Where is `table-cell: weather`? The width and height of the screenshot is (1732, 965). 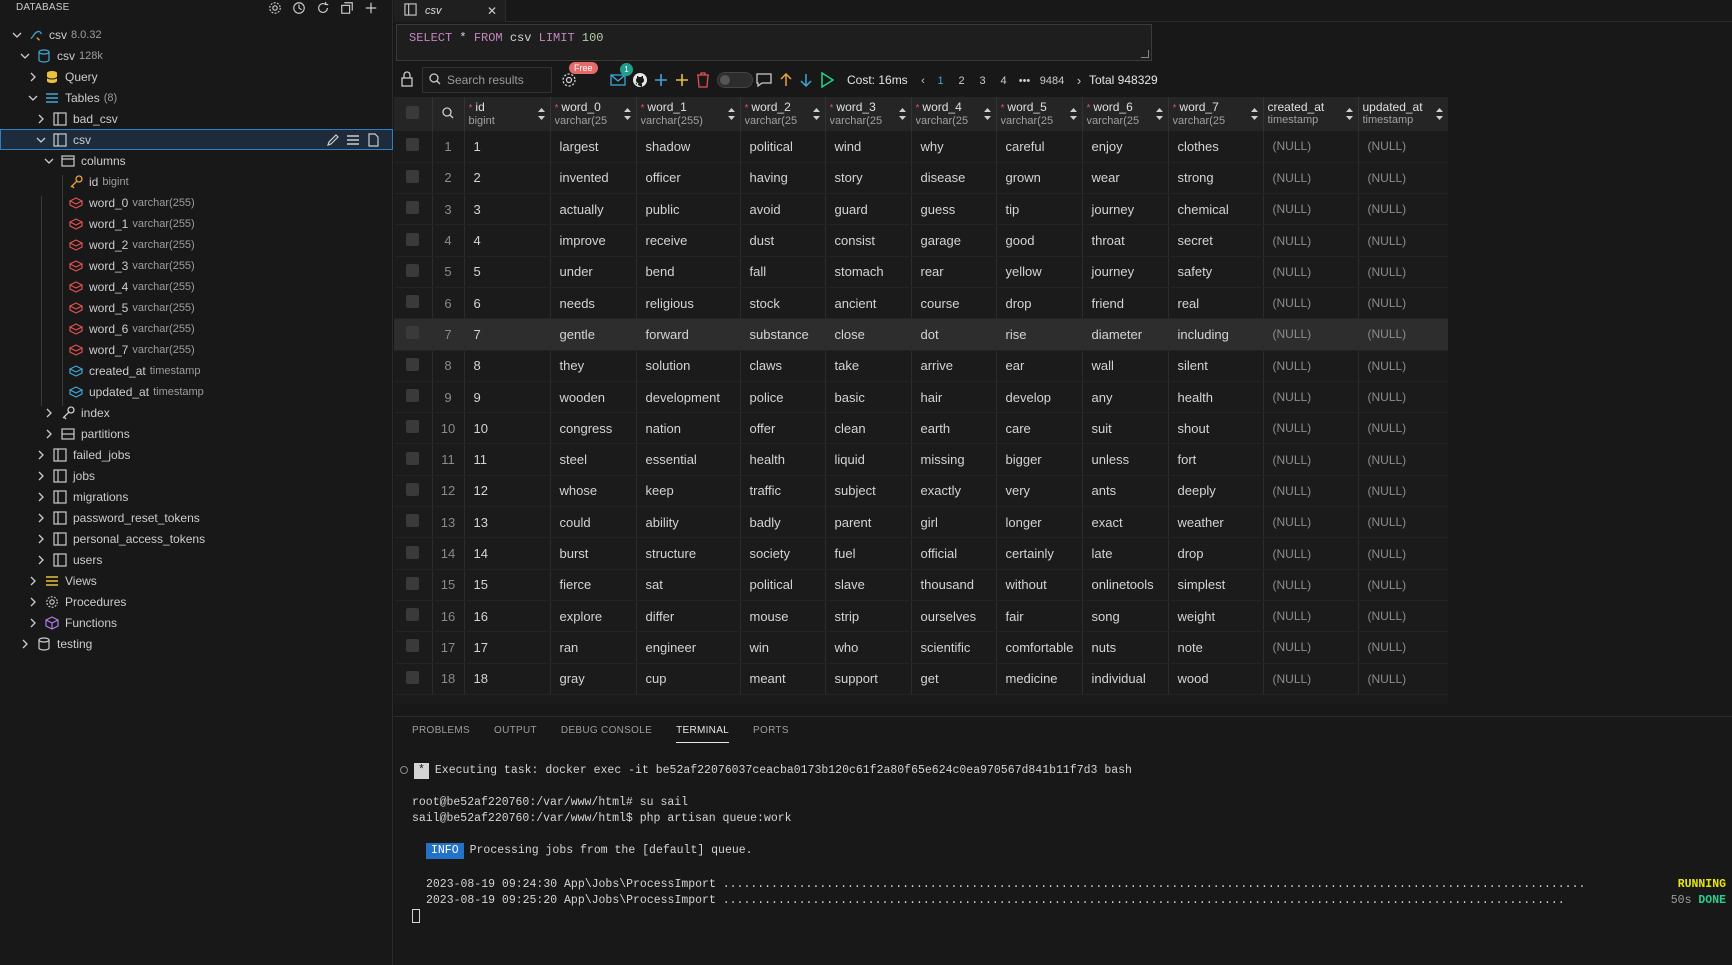 table-cell: weather is located at coordinates (1216, 522).